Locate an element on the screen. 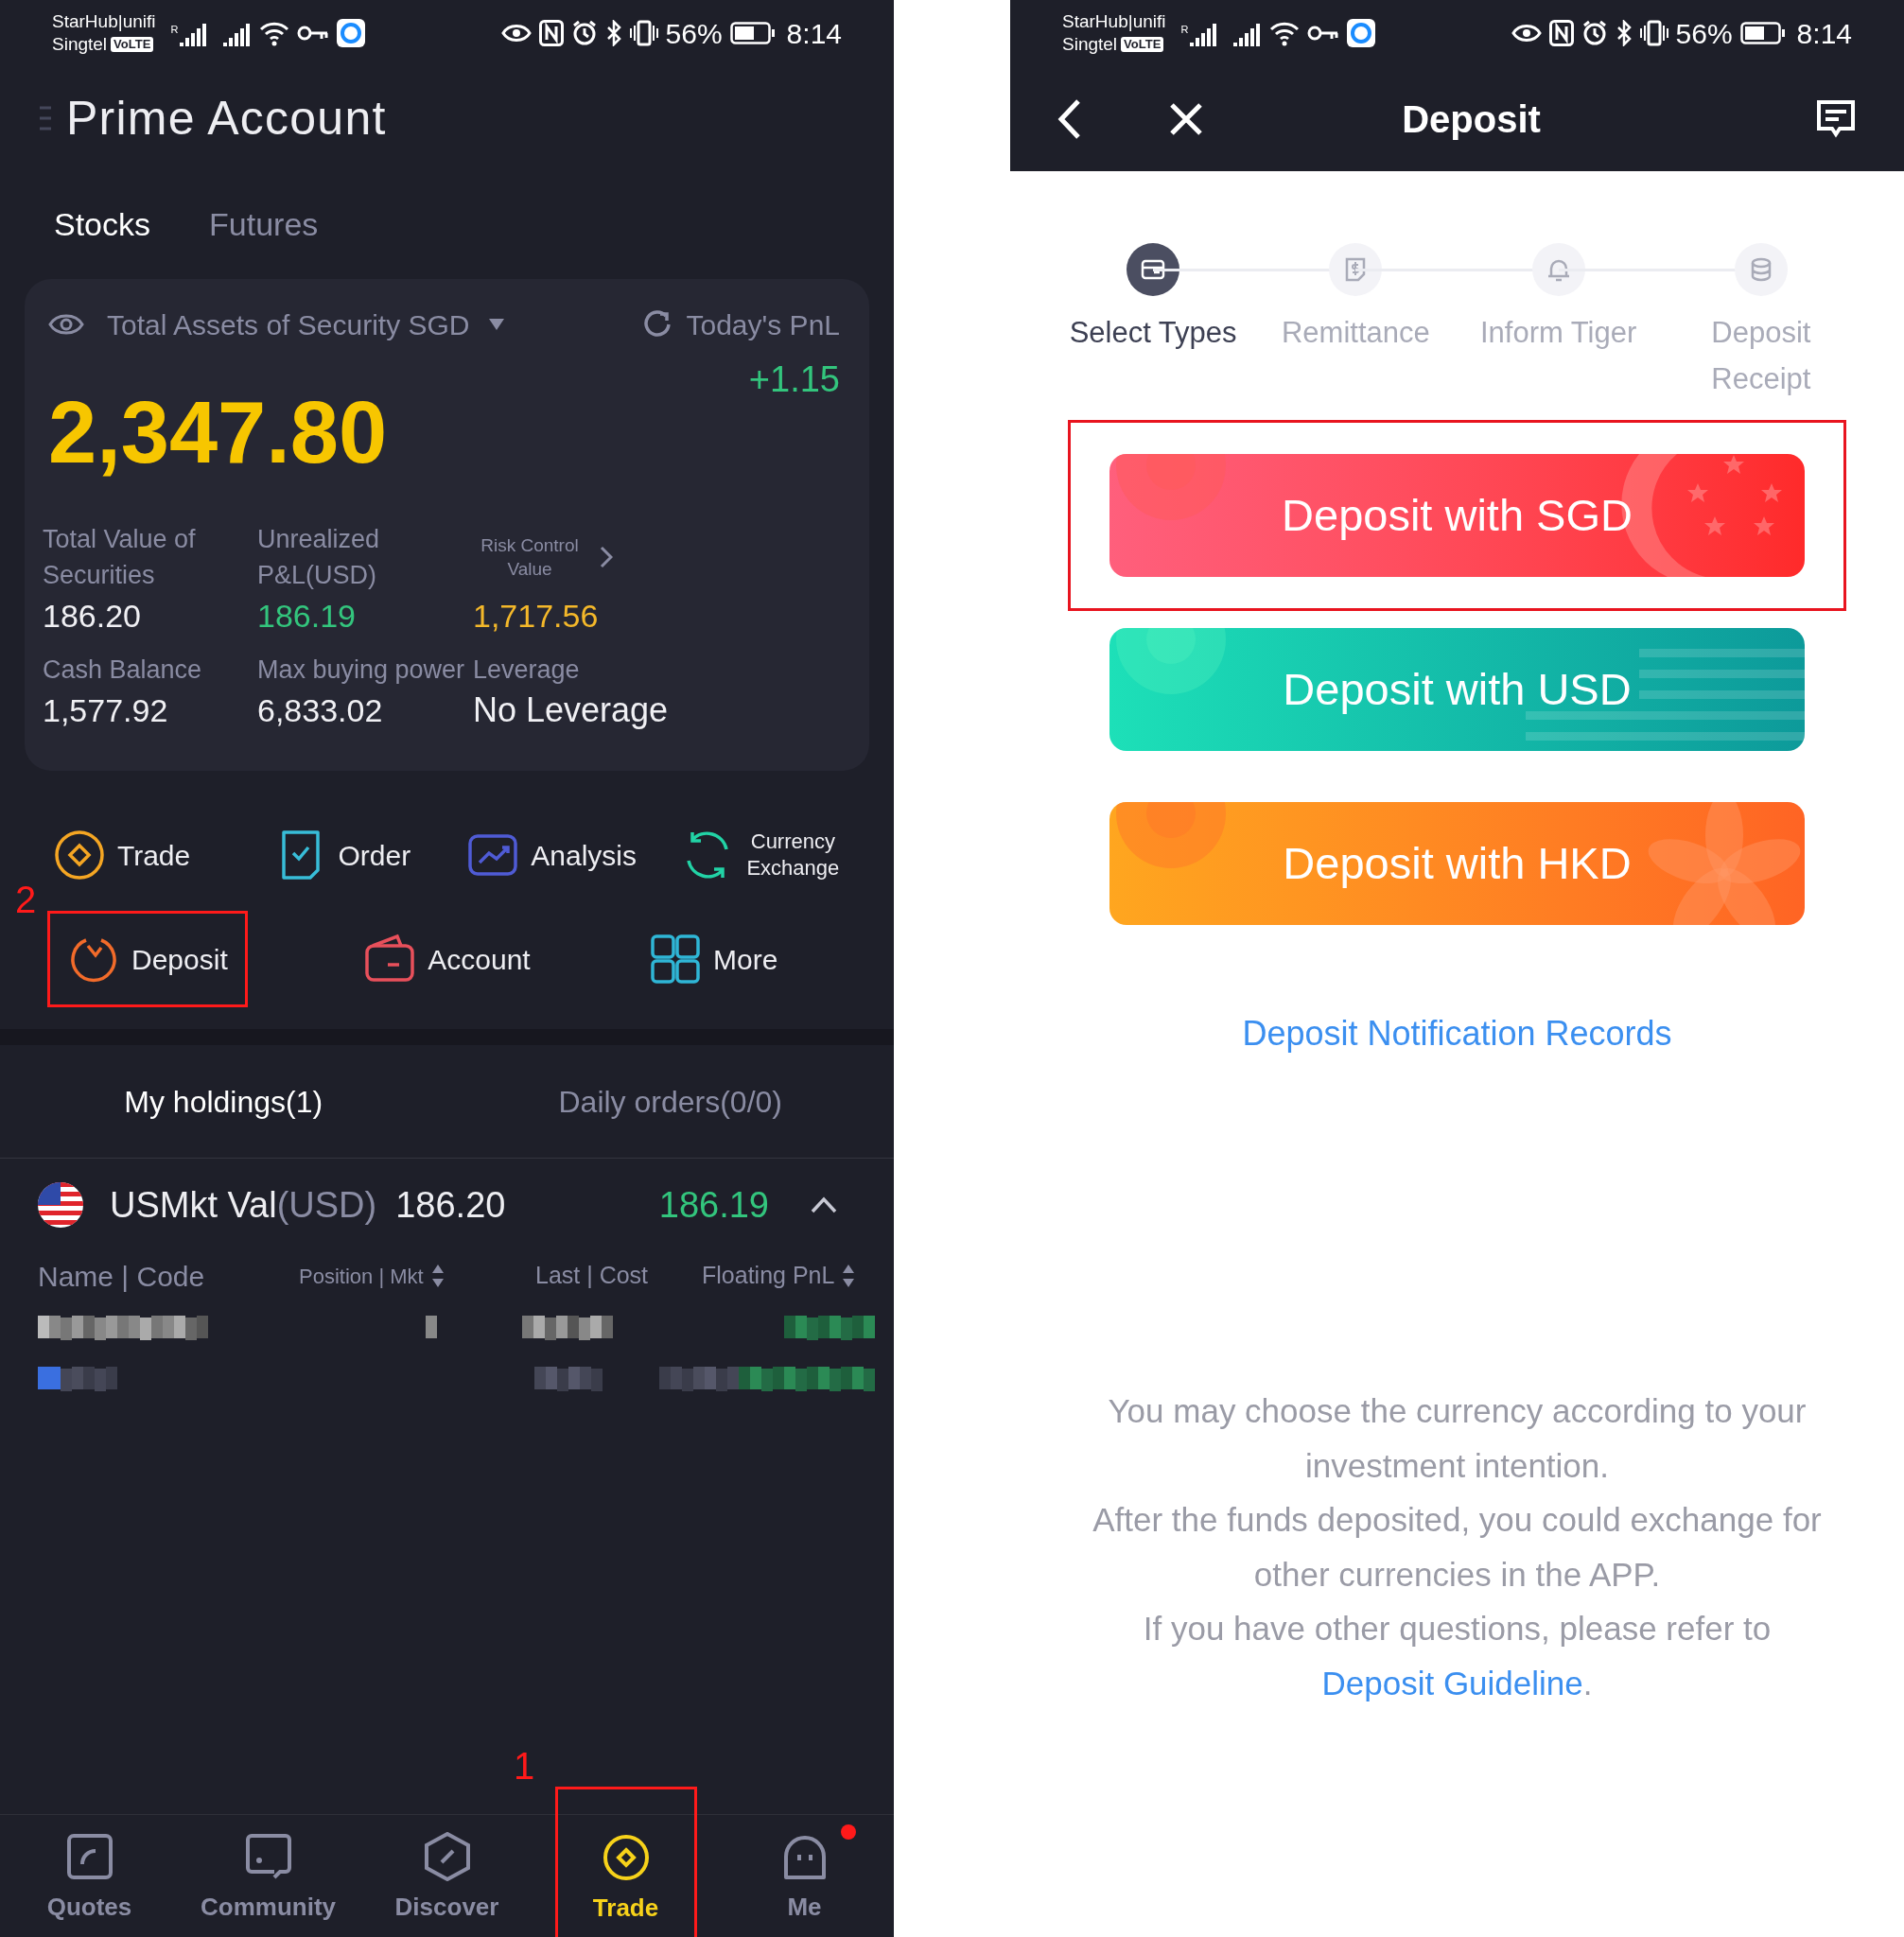  chat-card-icon is located at coordinates (268, 1857).